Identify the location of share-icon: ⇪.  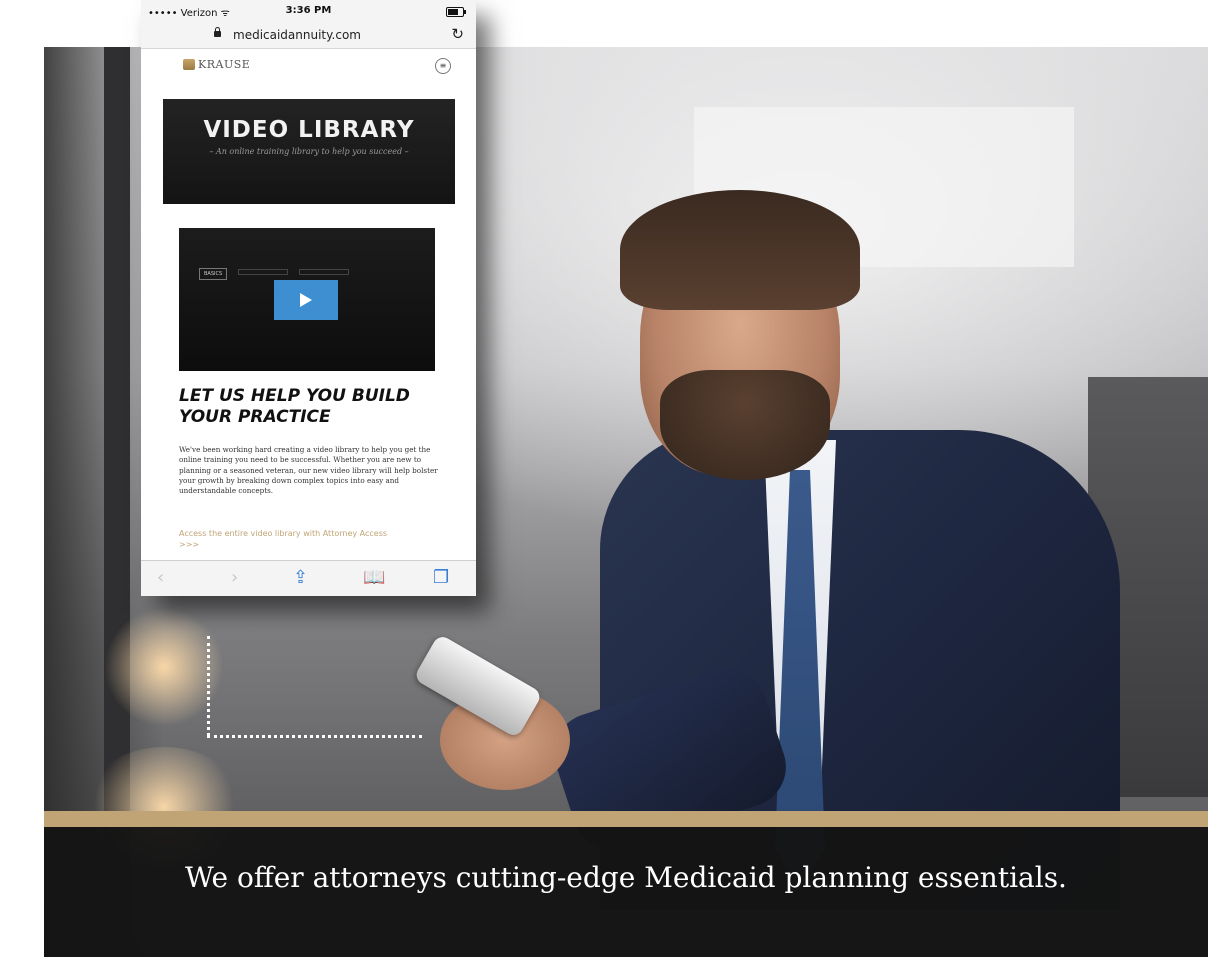
(300, 577).